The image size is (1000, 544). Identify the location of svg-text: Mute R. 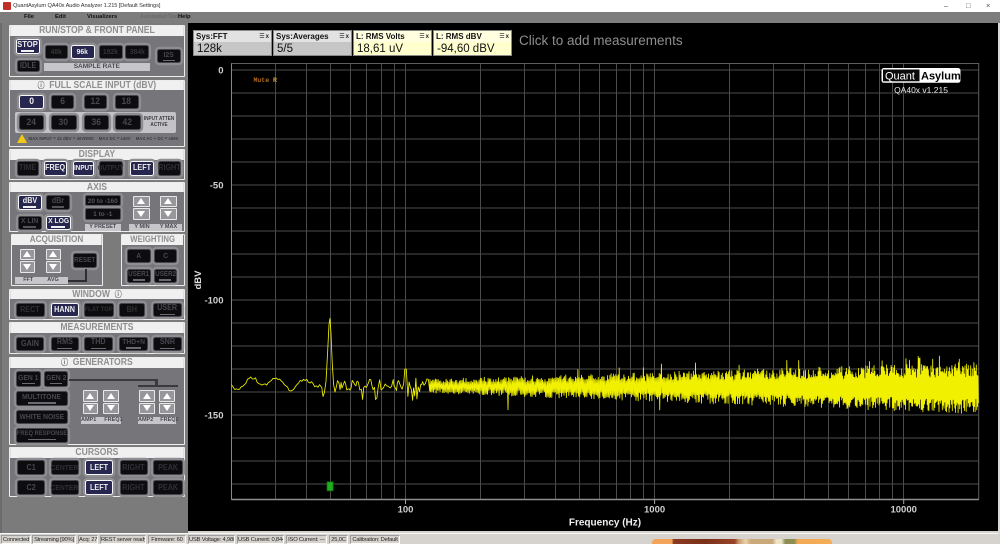
(266, 80).